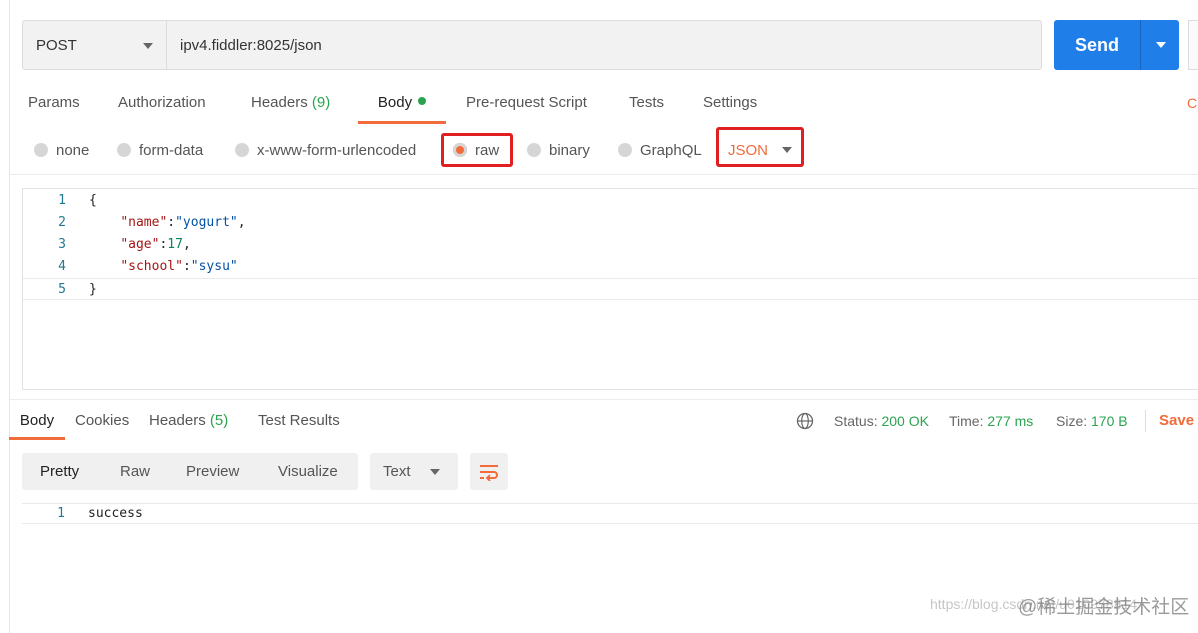 The height and width of the screenshot is (633, 1198). Describe the element at coordinates (56, 45) in the screenshot. I see `method-value: POST` at that location.